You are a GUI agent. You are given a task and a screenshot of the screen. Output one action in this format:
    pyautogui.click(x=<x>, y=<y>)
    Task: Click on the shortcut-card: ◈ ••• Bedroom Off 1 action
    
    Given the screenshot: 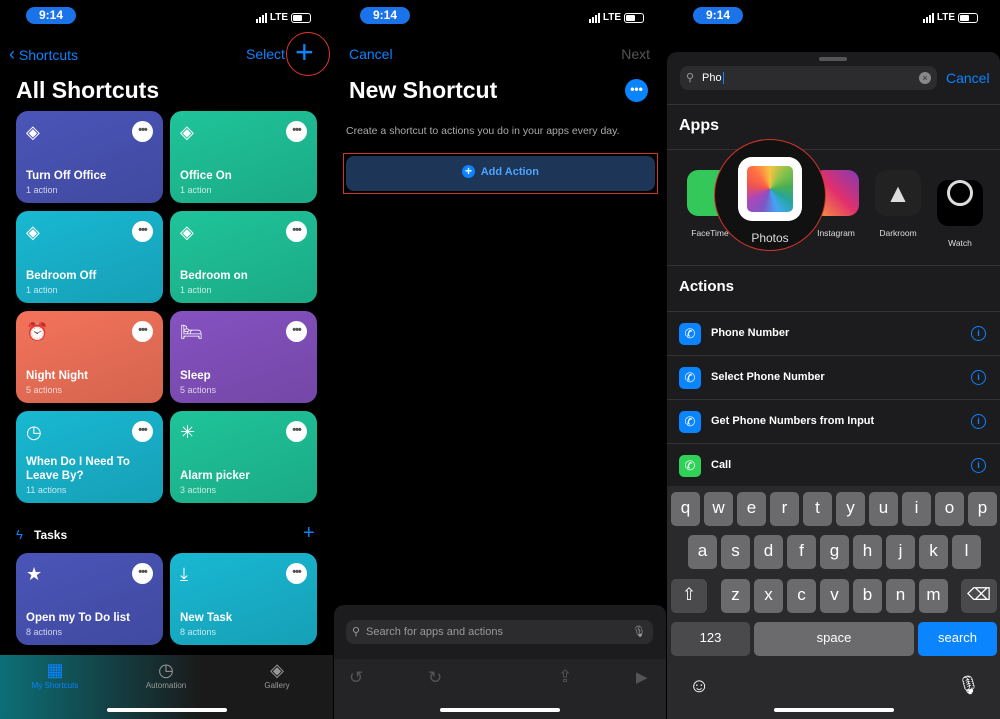 What is the action you would take?
    pyautogui.click(x=89, y=257)
    